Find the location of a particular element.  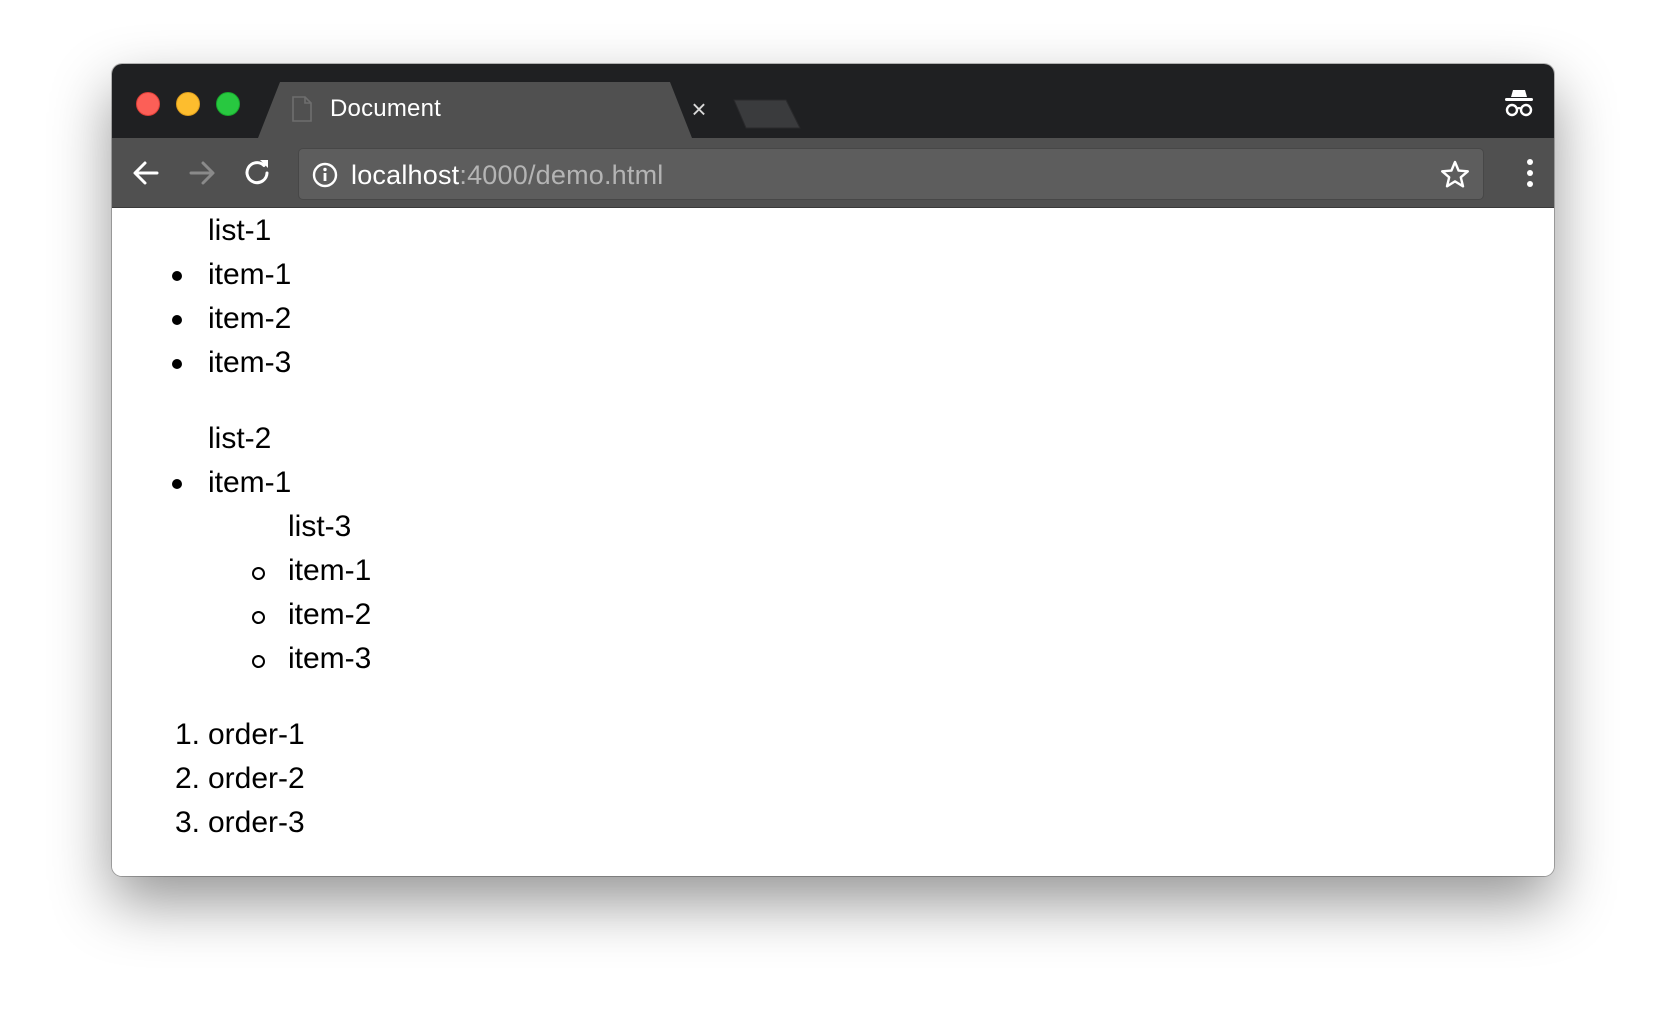

ordered-item: order-2 is located at coordinates (256, 778).